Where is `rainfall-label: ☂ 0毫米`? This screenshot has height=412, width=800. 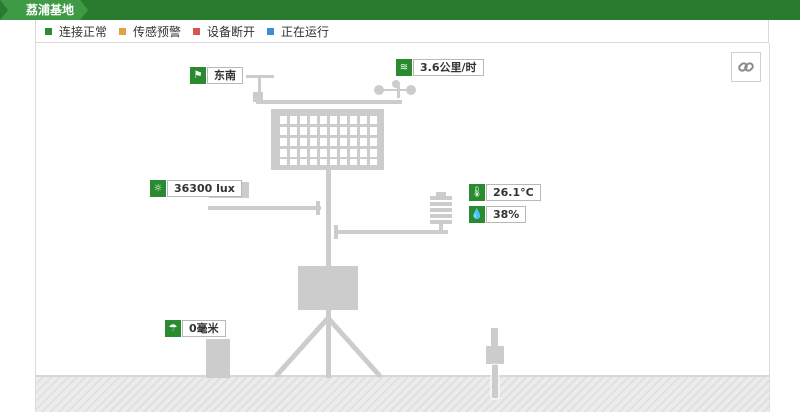
rainfall-label: ☂ 0毫米 is located at coordinates (195, 328).